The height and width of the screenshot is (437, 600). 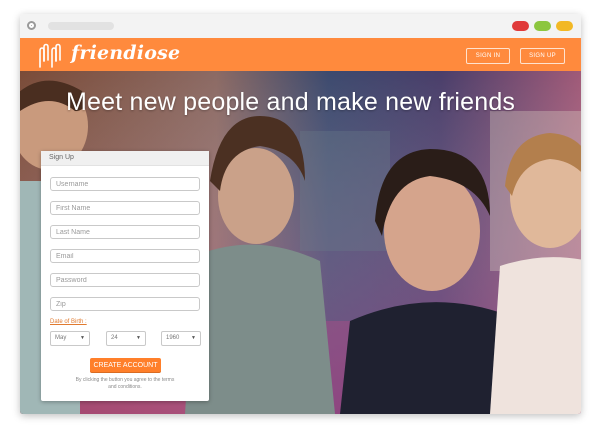 What do you see at coordinates (125, 256) in the screenshot?
I see `email-field` at bounding box center [125, 256].